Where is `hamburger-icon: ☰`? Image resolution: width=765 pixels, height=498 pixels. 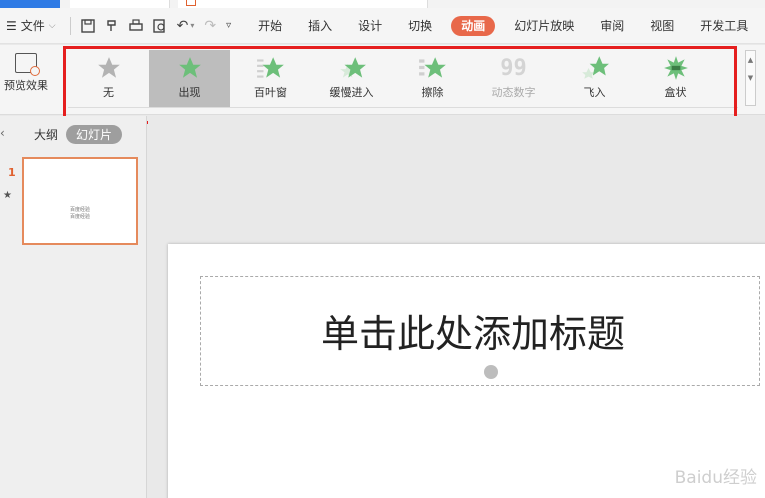 hamburger-icon: ☰ is located at coordinates (11, 25).